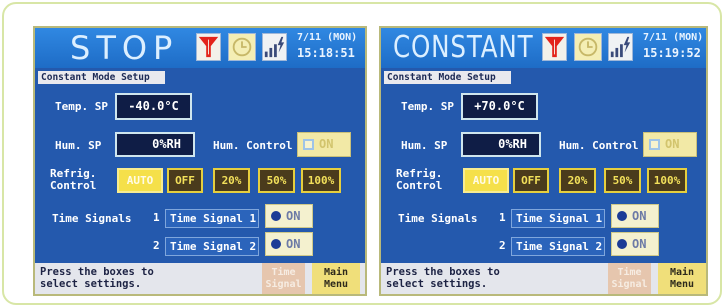 This screenshot has height=307, width=724. Describe the element at coordinates (153, 106) in the screenshot. I see `temp-sp-field: -40.0°C` at that location.